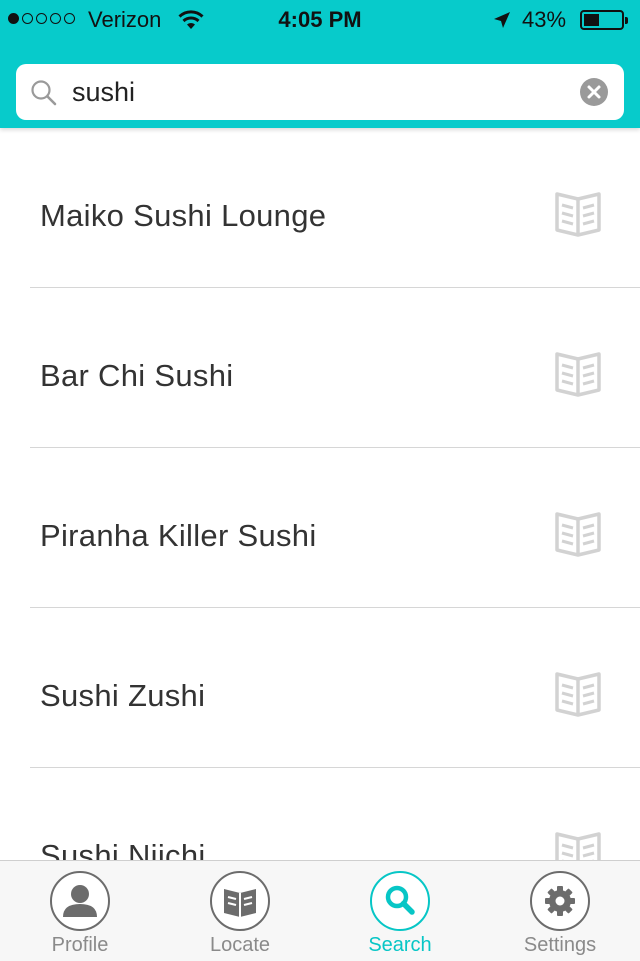  I want to click on restaurant-name: Bar Chi Sushi, so click(137, 375).